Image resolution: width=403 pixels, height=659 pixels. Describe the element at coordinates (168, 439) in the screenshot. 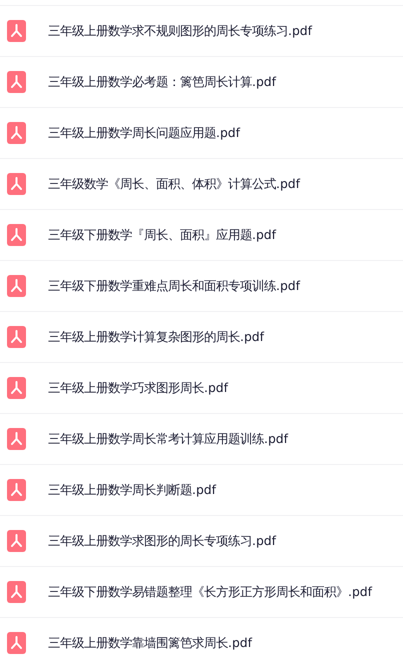

I see `file-name-link: 三年级上册数学周长常考计算应用题训练.pdf` at that location.